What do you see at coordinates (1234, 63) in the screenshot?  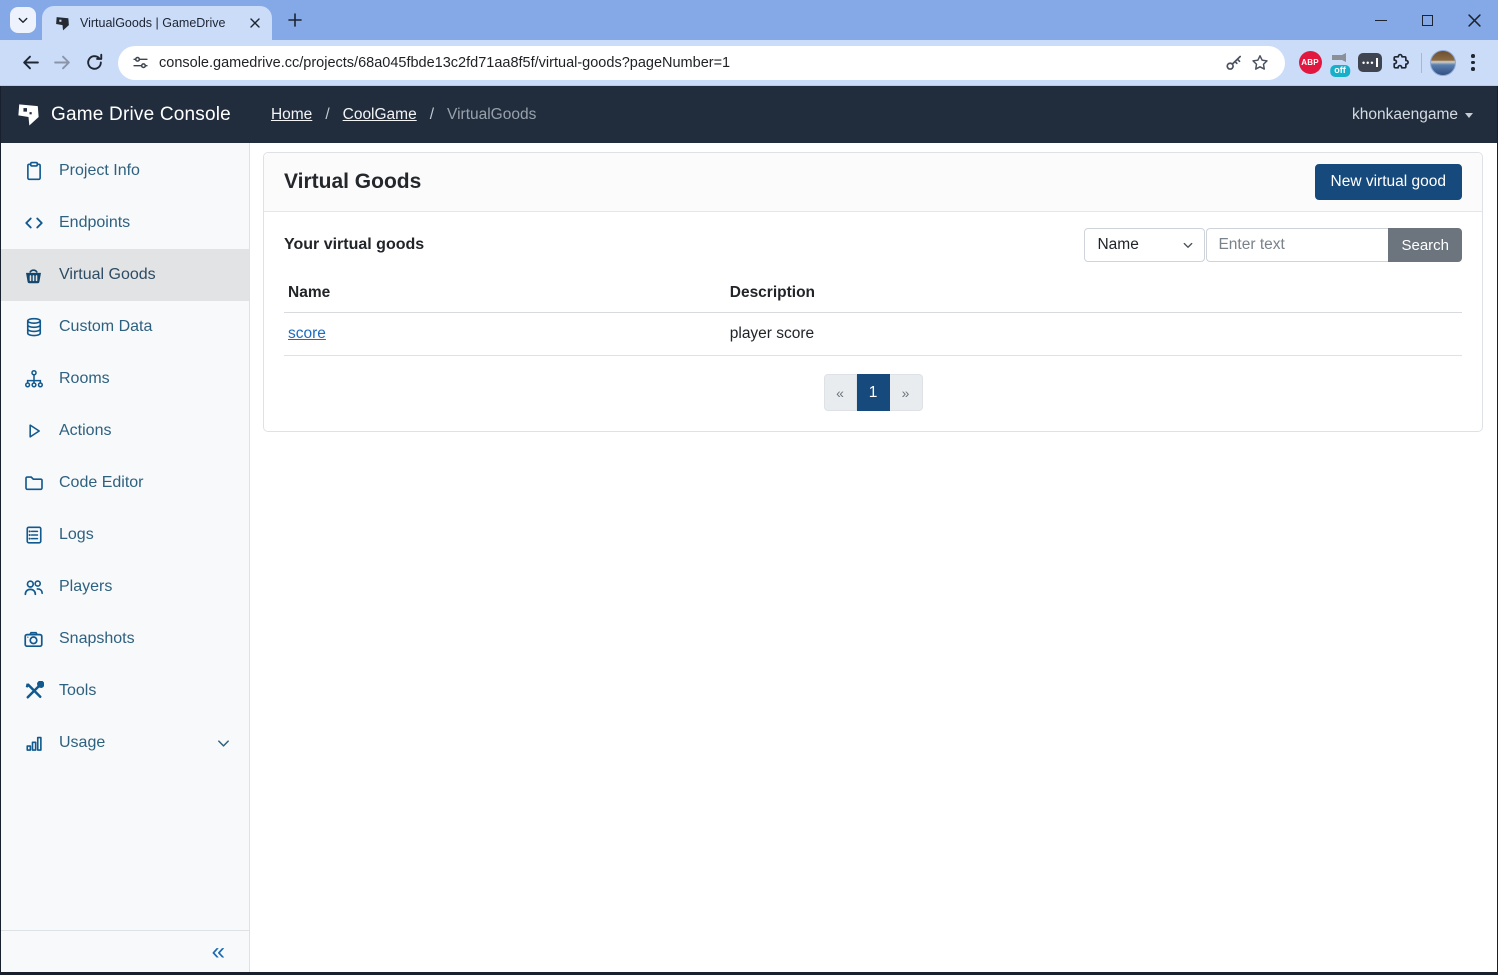 I see `password-key-icon` at bounding box center [1234, 63].